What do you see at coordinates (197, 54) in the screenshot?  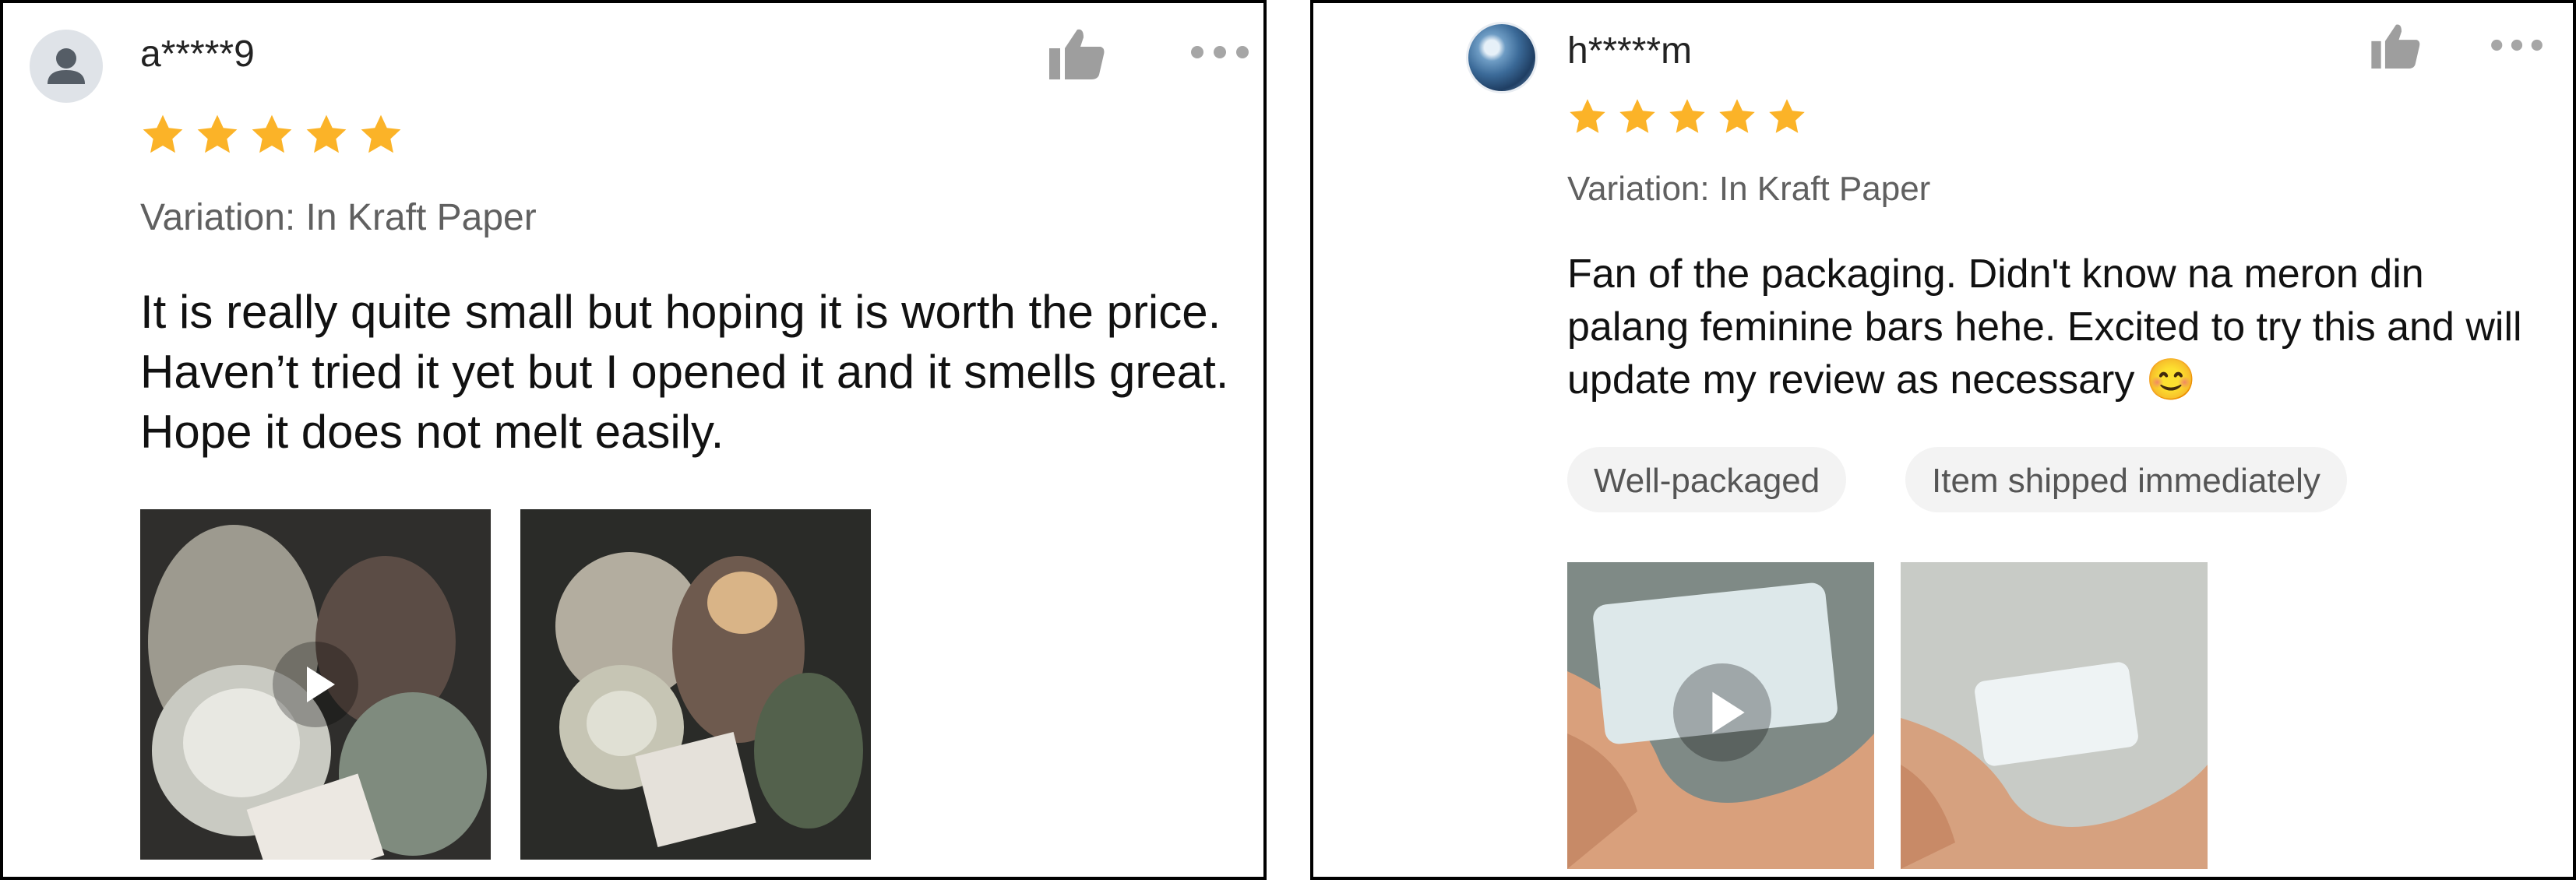 I see `username: a*****9` at bounding box center [197, 54].